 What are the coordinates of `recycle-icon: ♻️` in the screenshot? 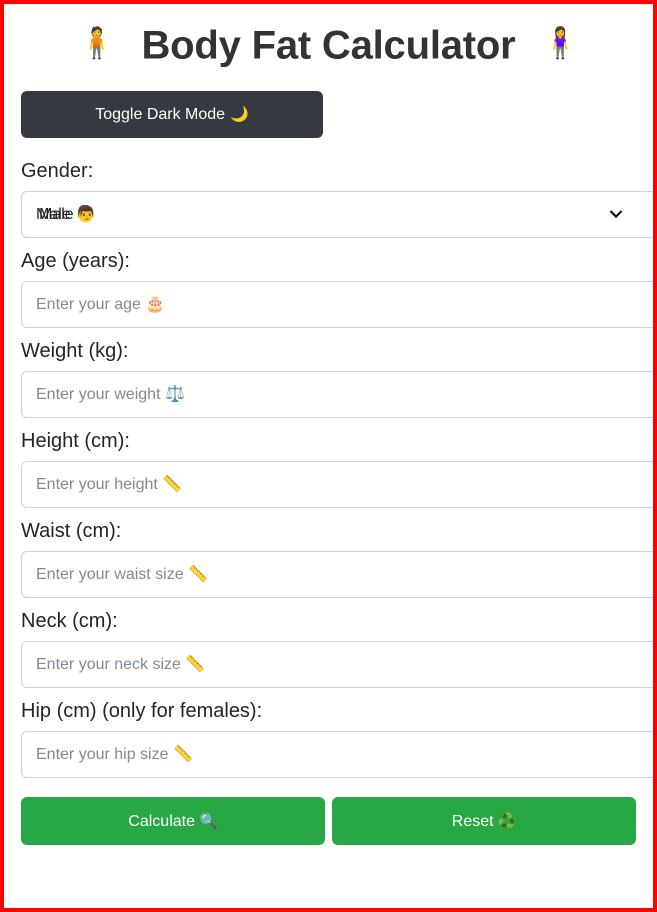 It's located at (507, 821).